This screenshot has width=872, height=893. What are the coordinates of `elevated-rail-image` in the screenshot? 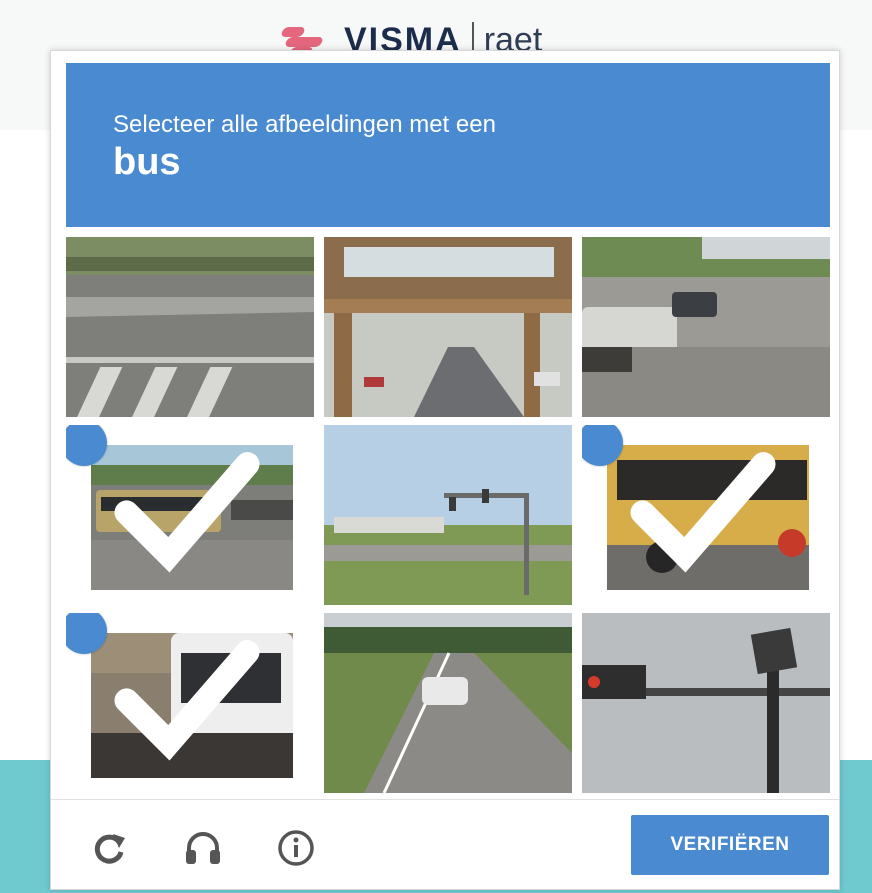 It's located at (448, 327).